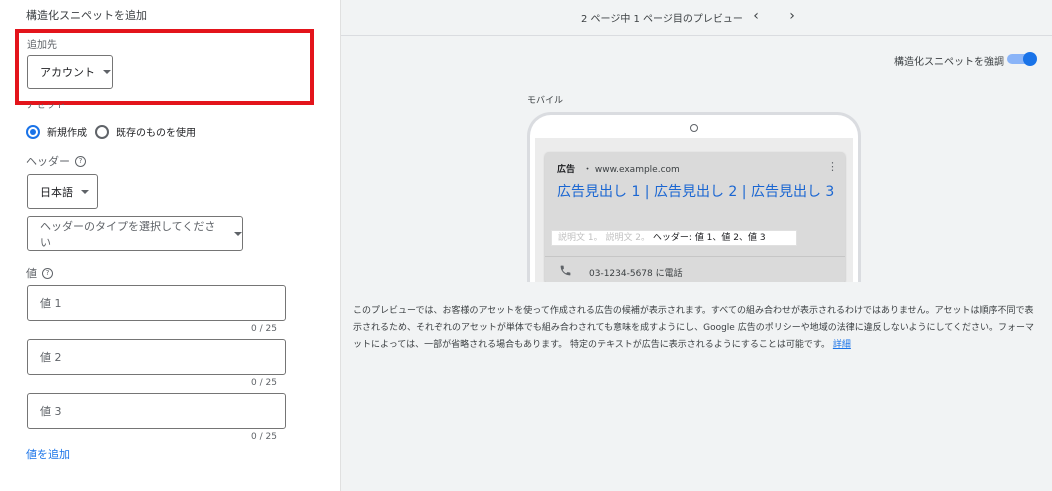 The width and height of the screenshot is (1052, 491). Describe the element at coordinates (156, 411) in the screenshot. I see `value-input-3: 値 3` at that location.